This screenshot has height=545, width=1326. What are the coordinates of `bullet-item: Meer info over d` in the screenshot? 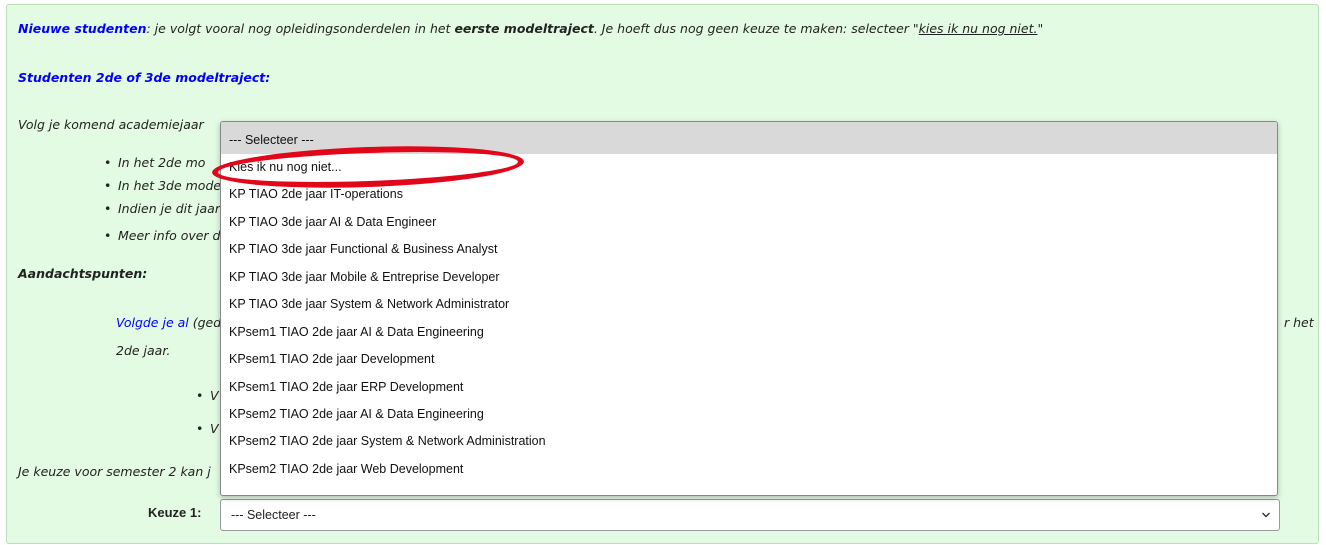 It's located at (162, 239).